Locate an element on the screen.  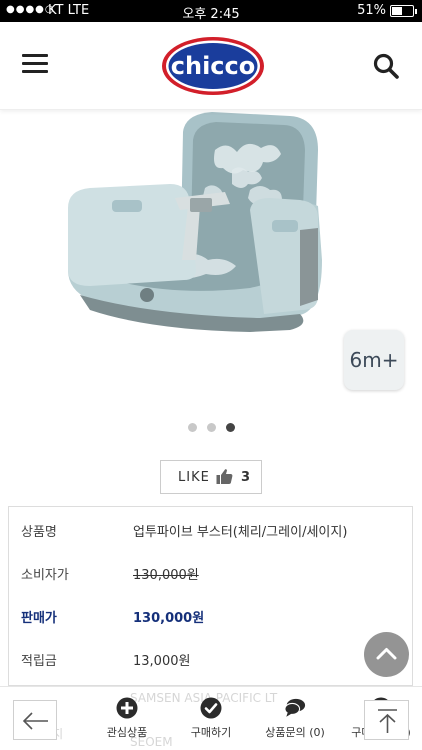
status-bar: ●●●●○ KT LTE 오후 2:45 51% is located at coordinates (211, 11).